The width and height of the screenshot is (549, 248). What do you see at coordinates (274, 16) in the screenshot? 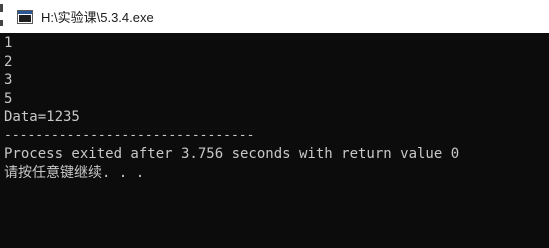
I see `title-bar: H:\实验课\5.3.4.exe` at bounding box center [274, 16].